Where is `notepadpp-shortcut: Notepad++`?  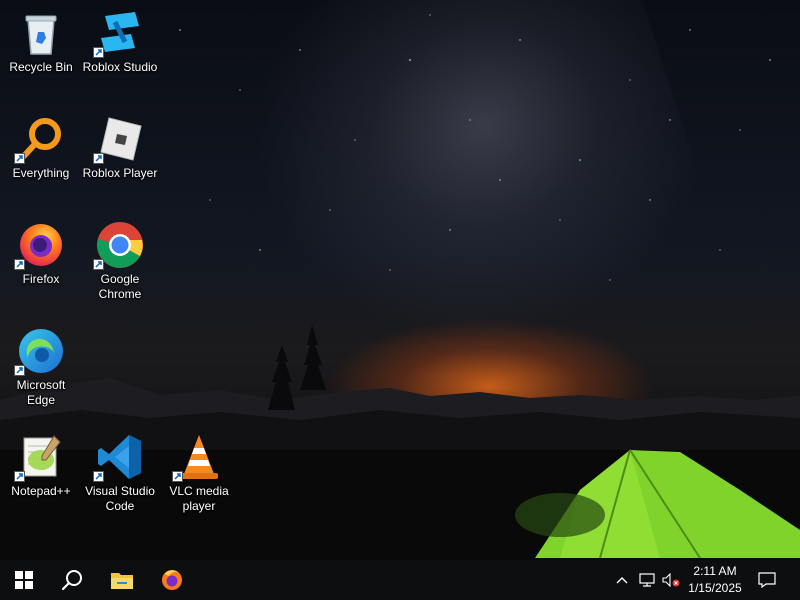
notepadpp-shortcut: Notepad++ is located at coordinates (41, 465).